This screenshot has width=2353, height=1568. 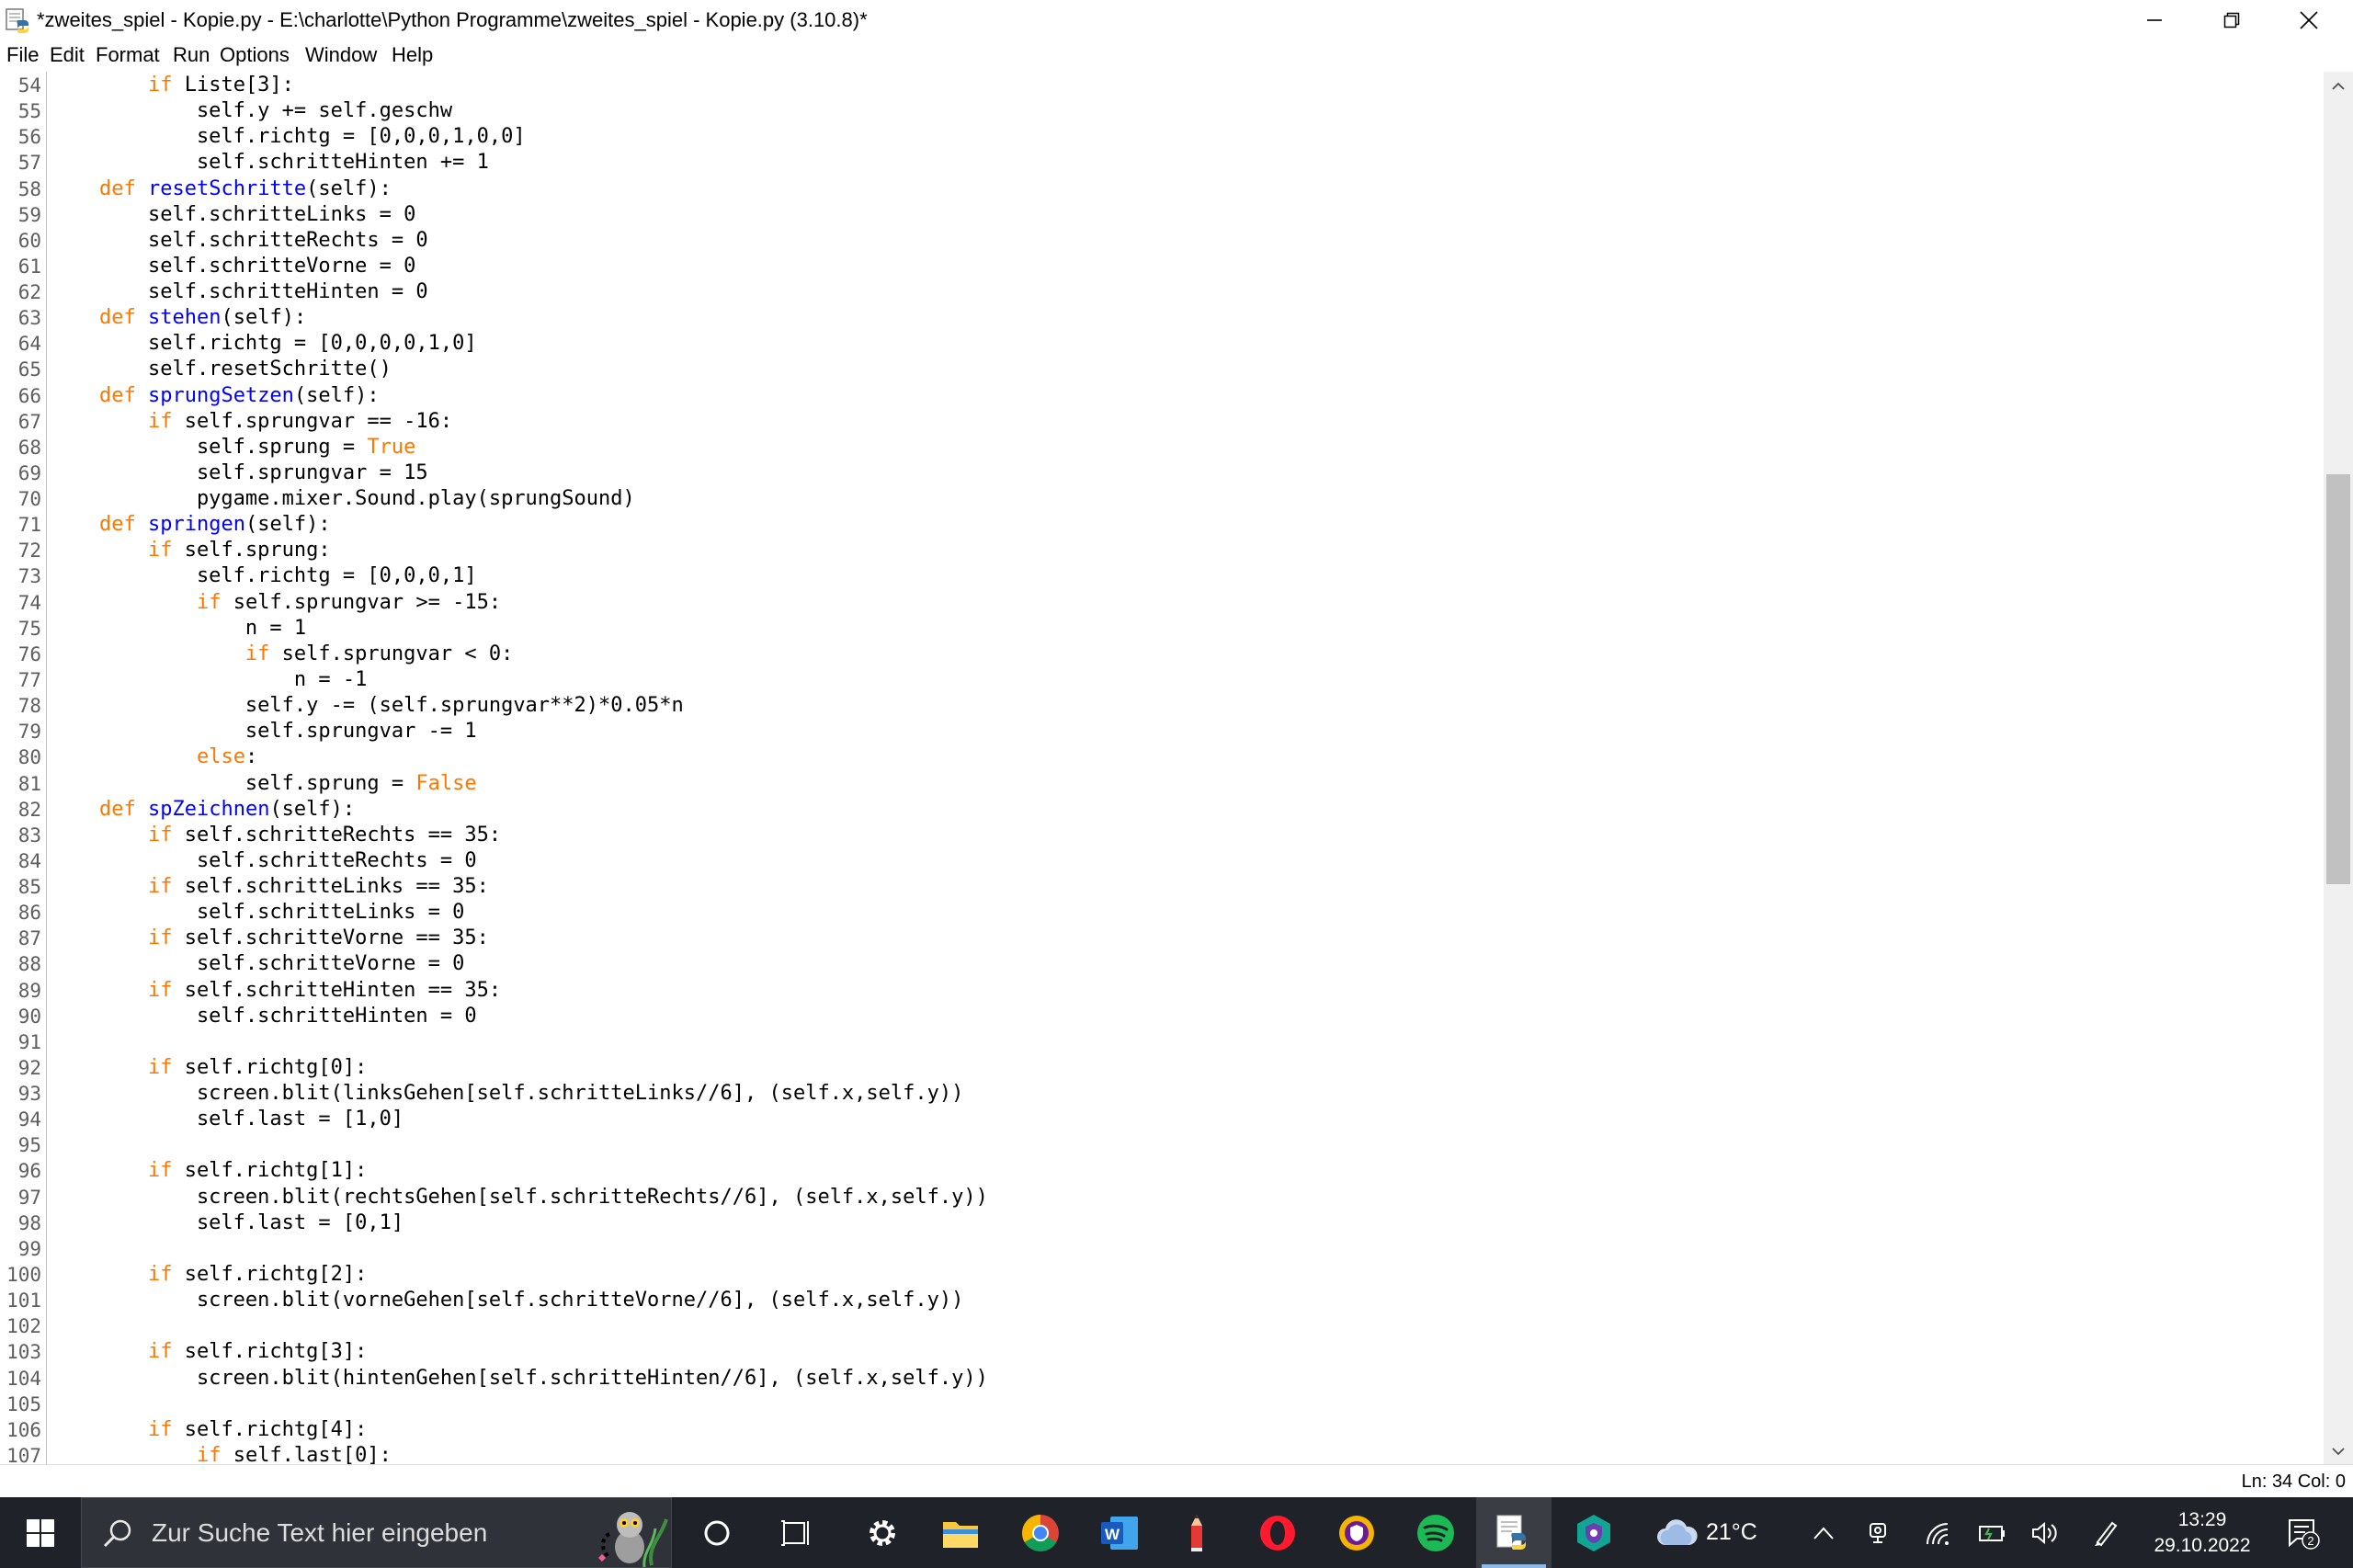 What do you see at coordinates (1119, 1532) in the screenshot?
I see `taskbar-word: W` at bounding box center [1119, 1532].